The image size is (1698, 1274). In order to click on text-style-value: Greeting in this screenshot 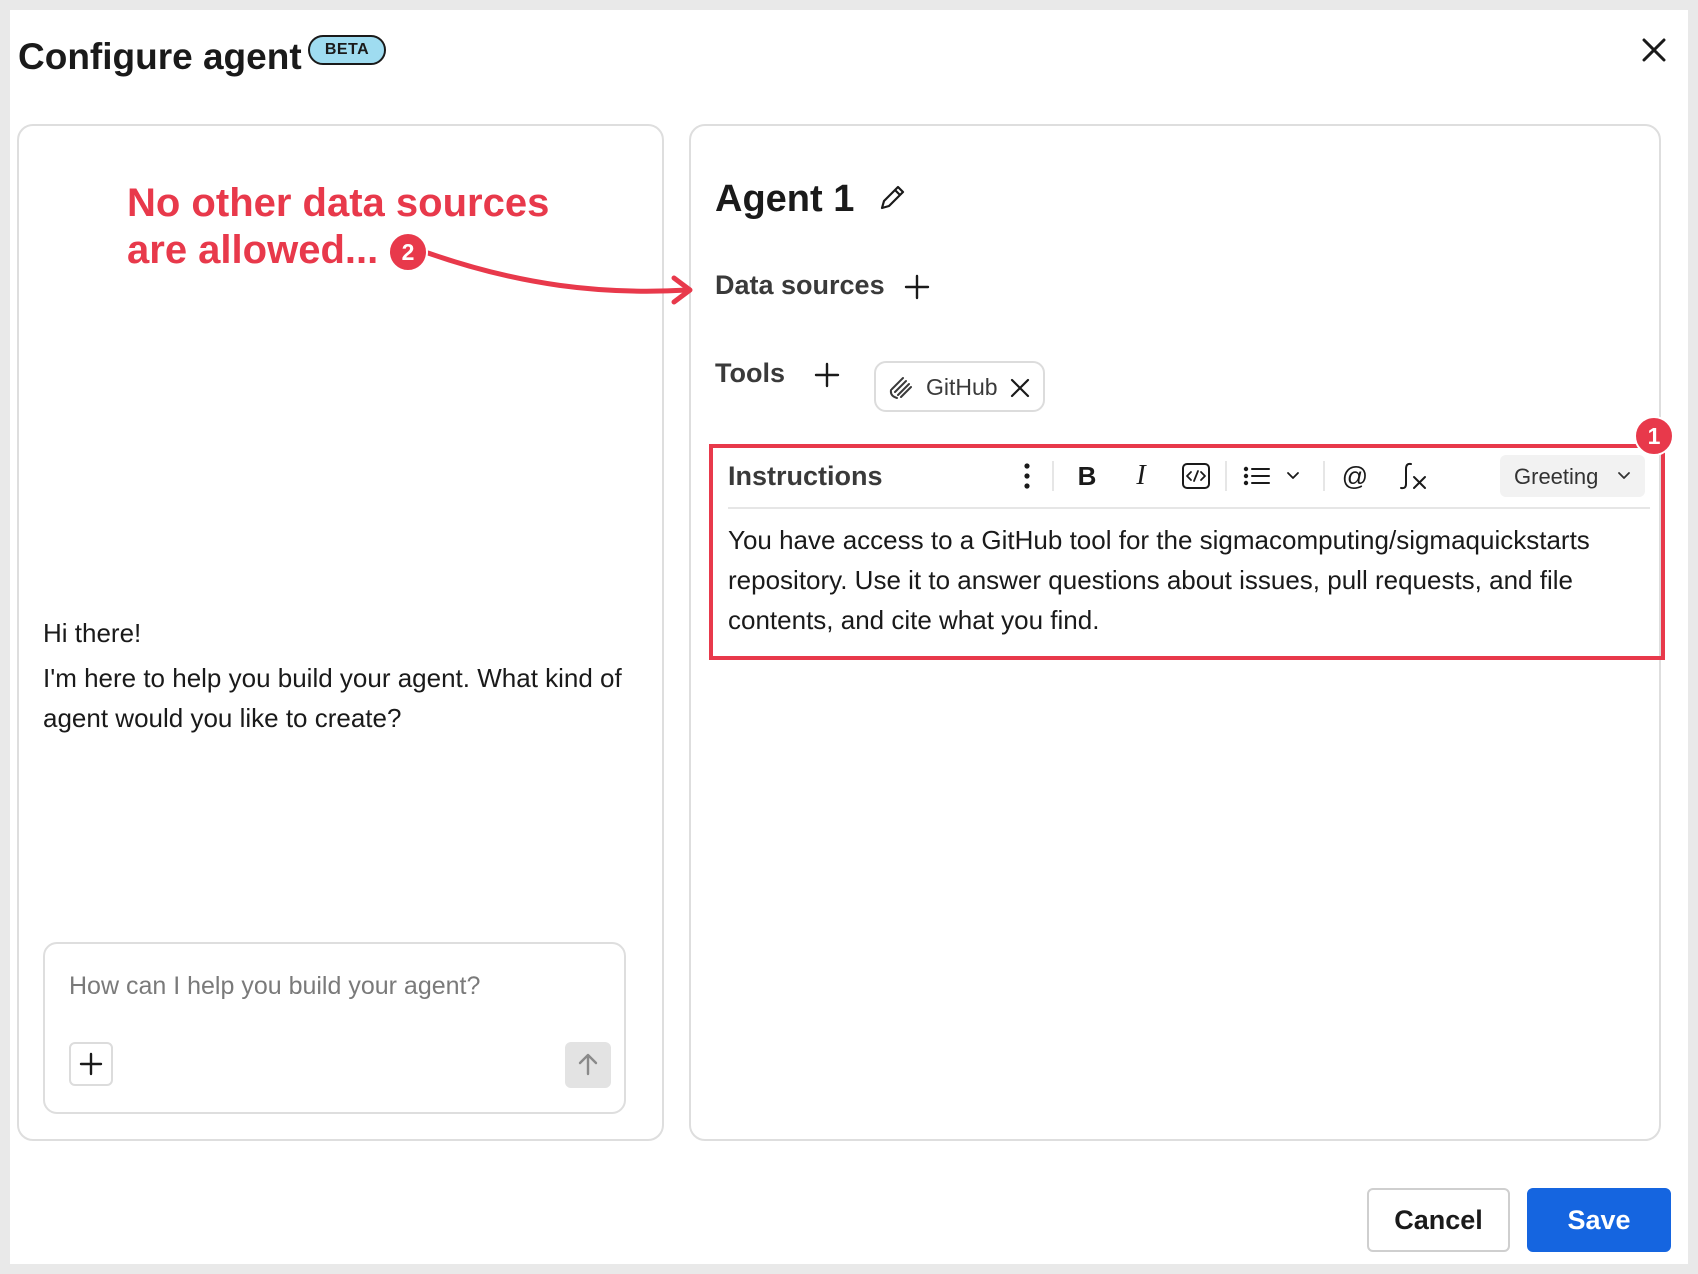, I will do `click(1556, 476)`.